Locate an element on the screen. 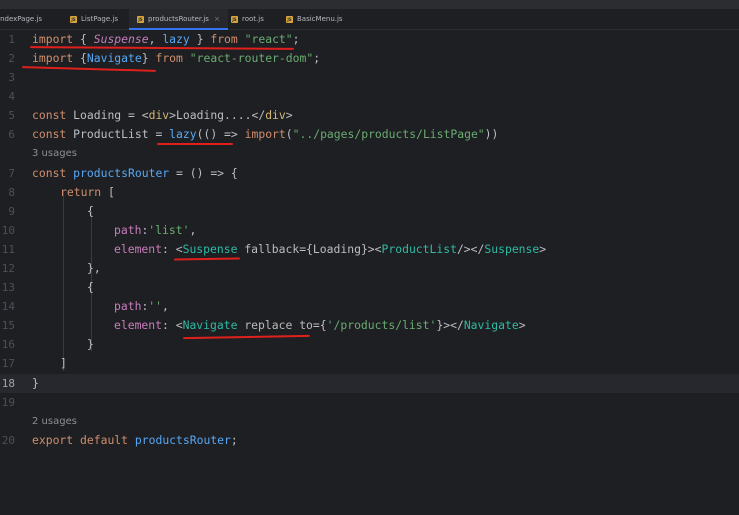 This screenshot has width=739, height=515. code-line-7: const productsRouter = () => { is located at coordinates (135, 173).